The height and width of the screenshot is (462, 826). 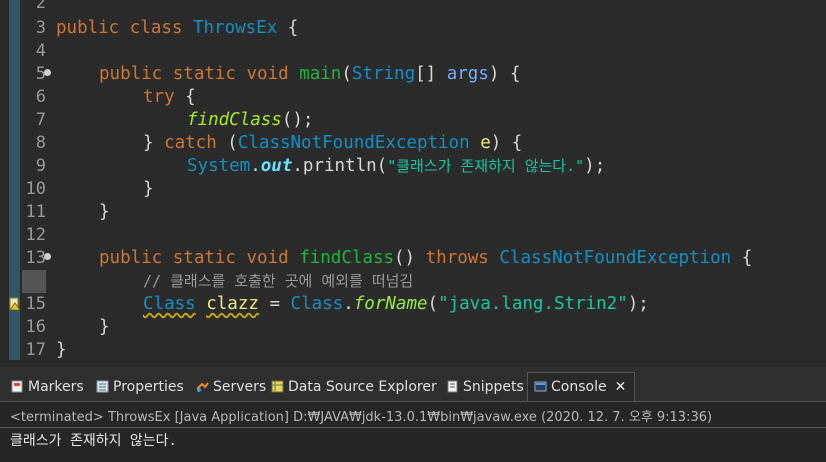 What do you see at coordinates (581, 386) in the screenshot?
I see `tab-console: Console ✕` at bounding box center [581, 386].